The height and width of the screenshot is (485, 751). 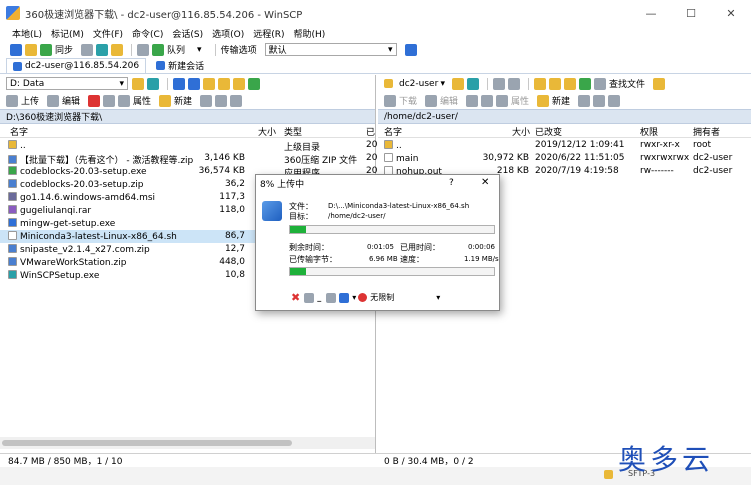 What do you see at coordinates (27, 33) in the screenshot?
I see `menu-local: 本地(L)` at bounding box center [27, 33].